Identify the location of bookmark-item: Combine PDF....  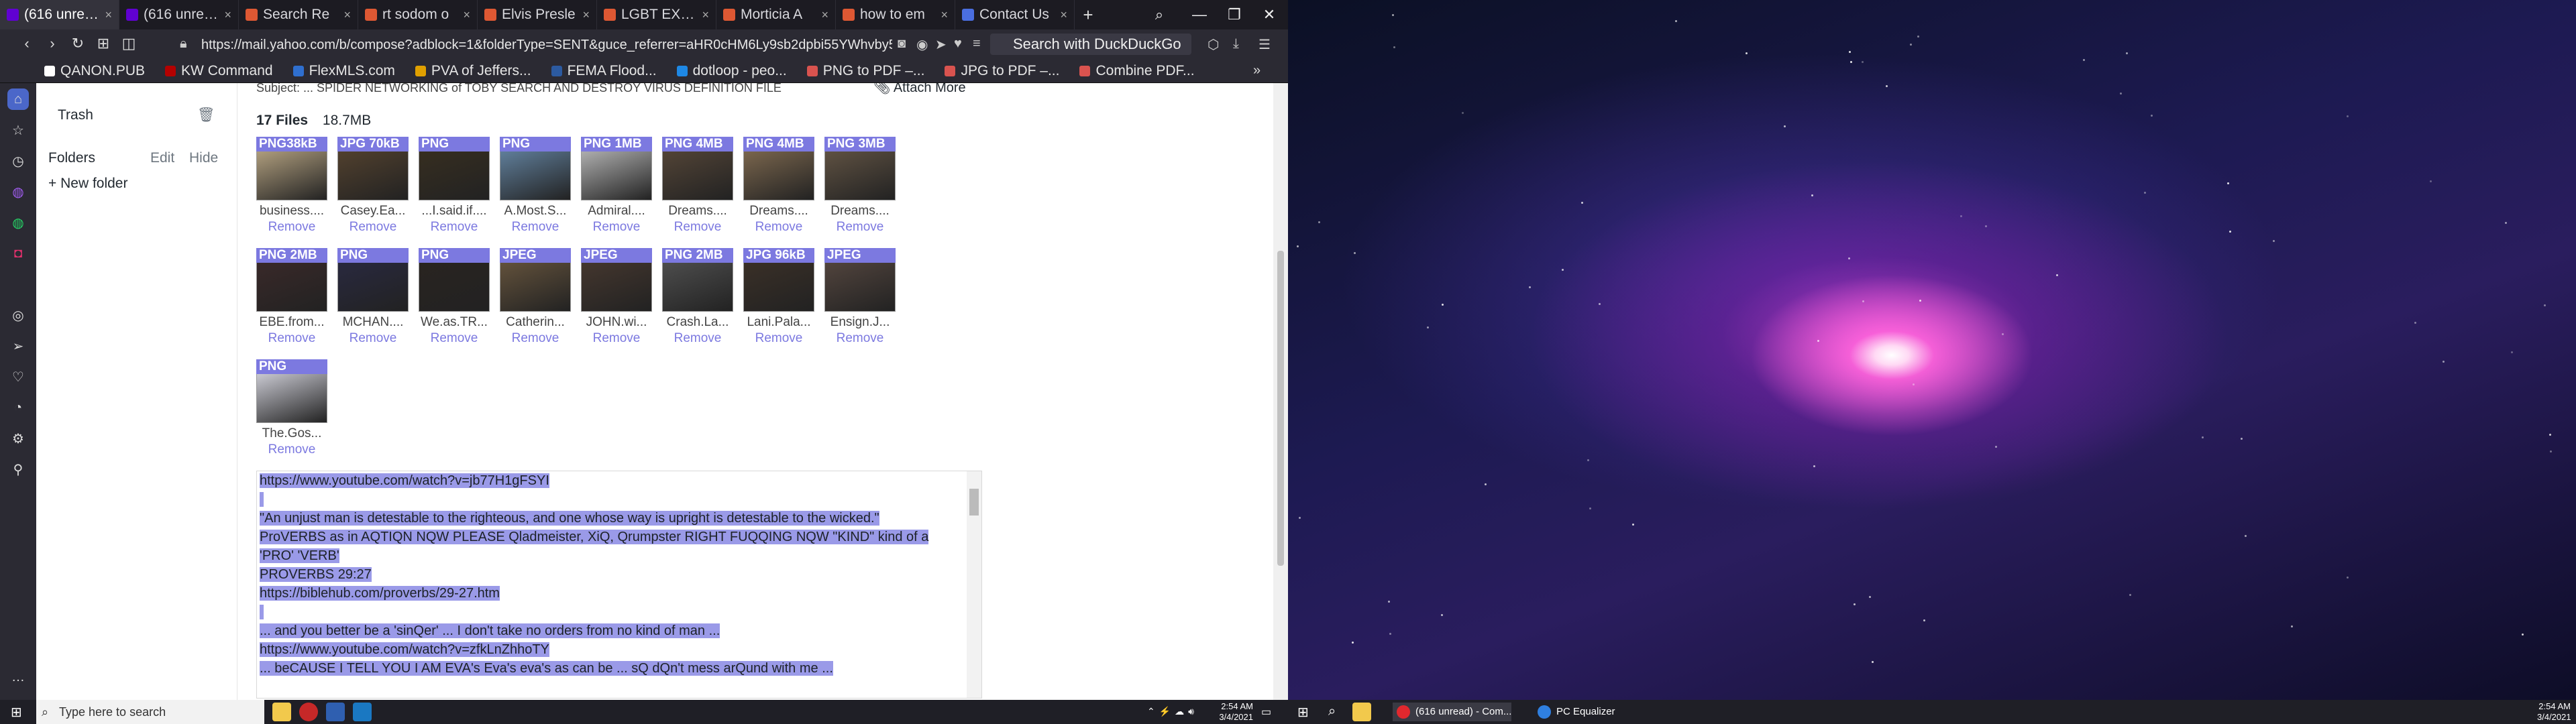
(1137, 71).